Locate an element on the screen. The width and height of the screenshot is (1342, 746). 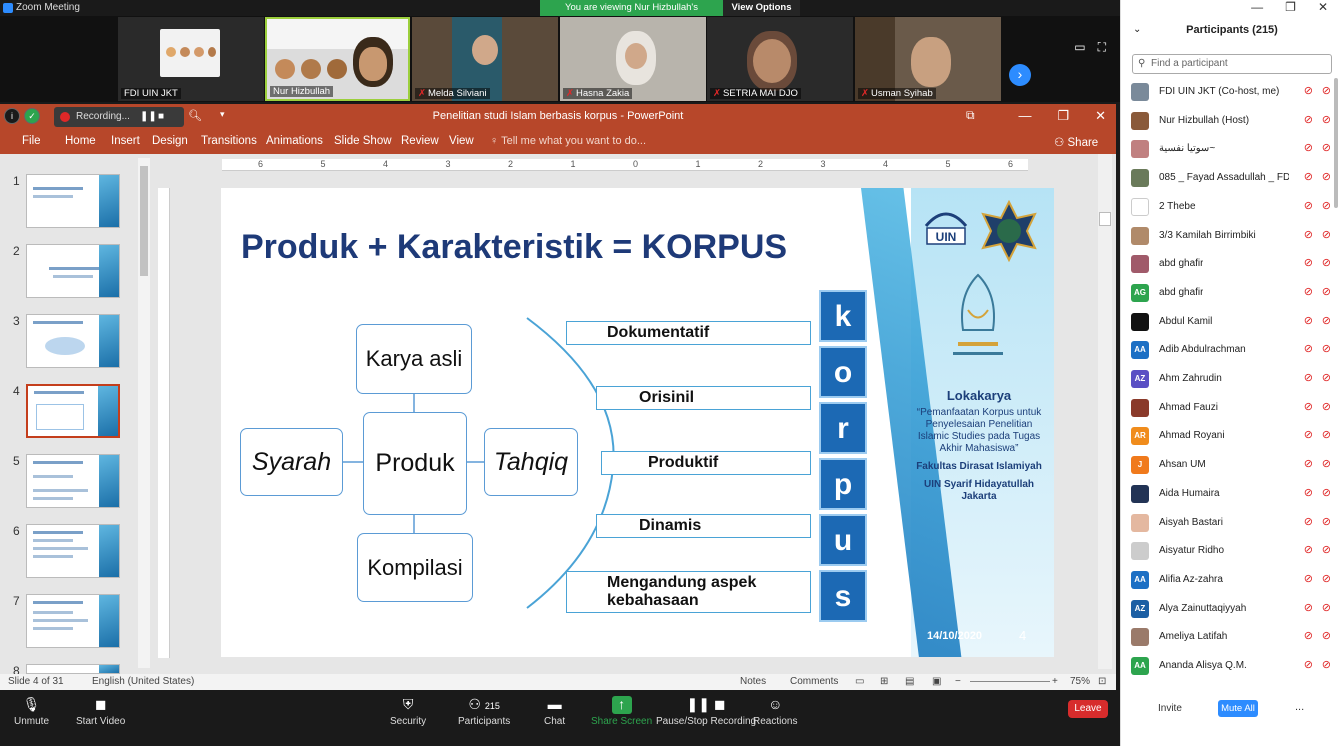
tab-slide-show: Slide Show is located at coordinates (363, 141).